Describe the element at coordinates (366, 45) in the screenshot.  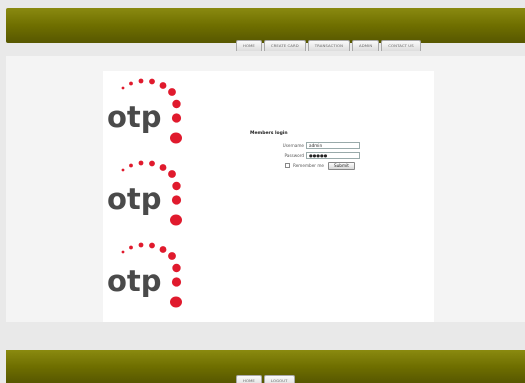
I see `nav-admin: ADMIN` at that location.